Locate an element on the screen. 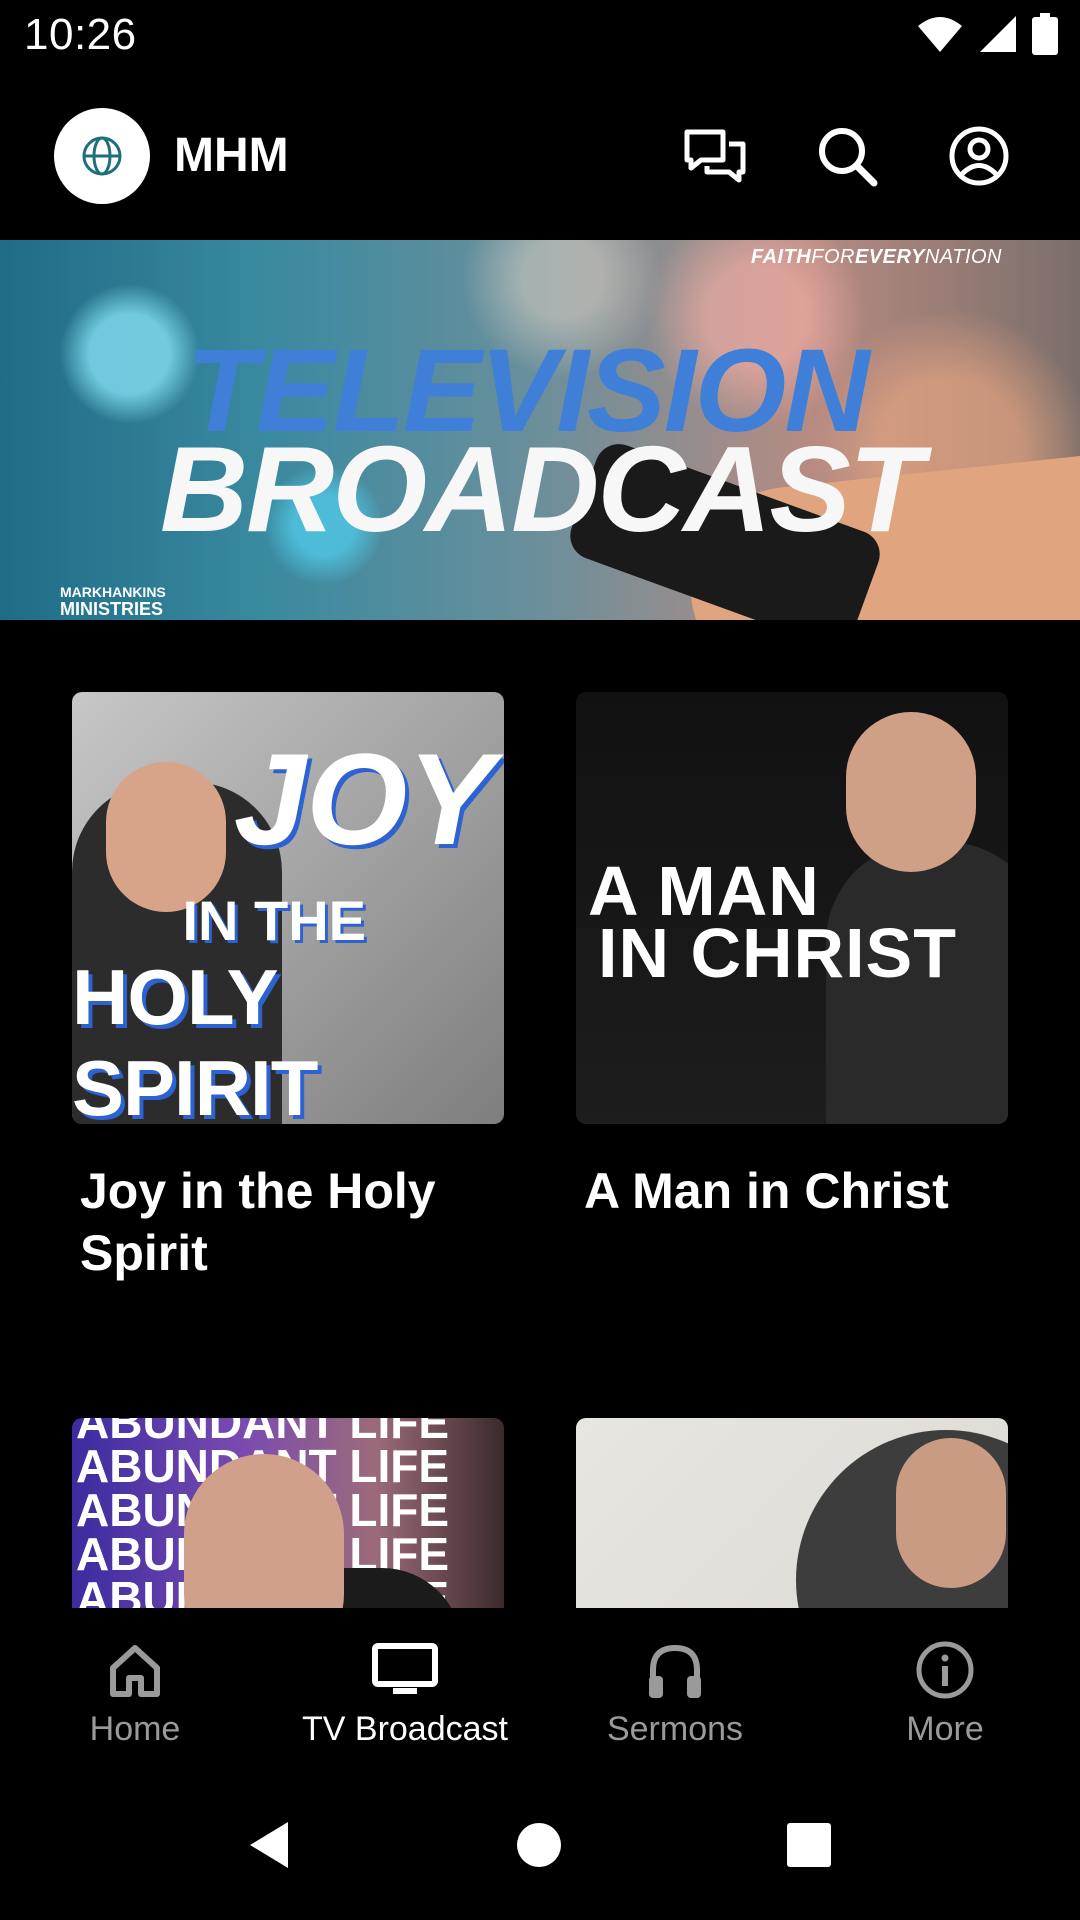 This screenshot has width=1080, height=1920. nav-label: Home is located at coordinates (135, 1729).